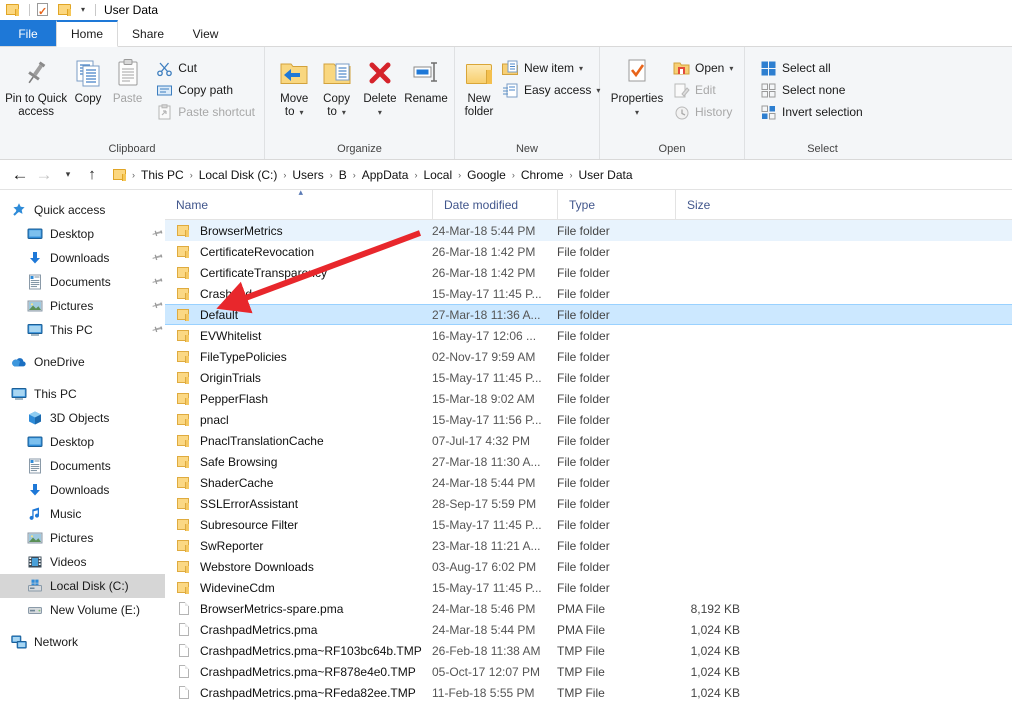  I want to click on table-row: Default 27-Mar-18 11:36 A... File folder, so click(588, 314).